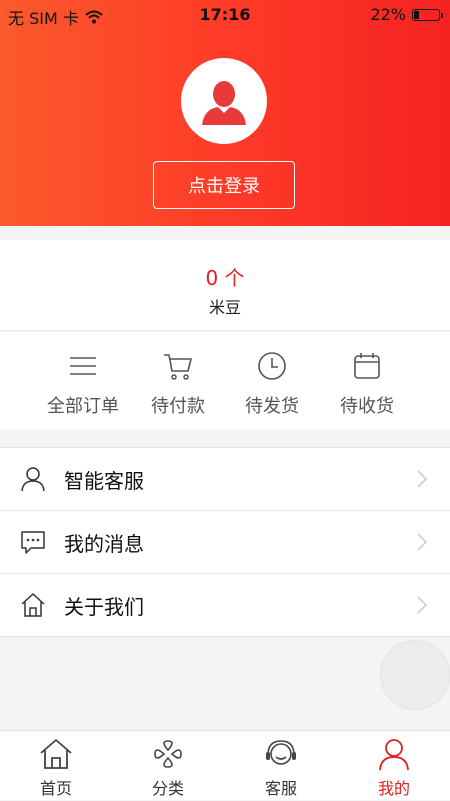 This screenshot has height=801, width=450. I want to click on status-bar: 无 SIM 卡 17:16 22%, so click(225, 15).